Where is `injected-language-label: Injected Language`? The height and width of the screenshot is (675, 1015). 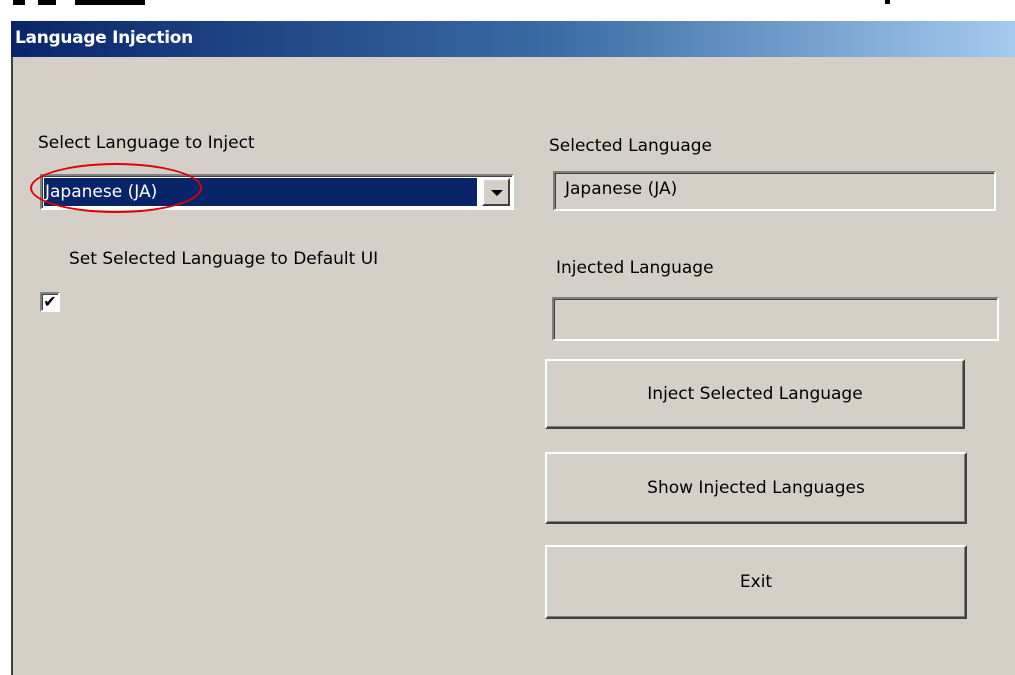 injected-language-label: Injected Language is located at coordinates (635, 268).